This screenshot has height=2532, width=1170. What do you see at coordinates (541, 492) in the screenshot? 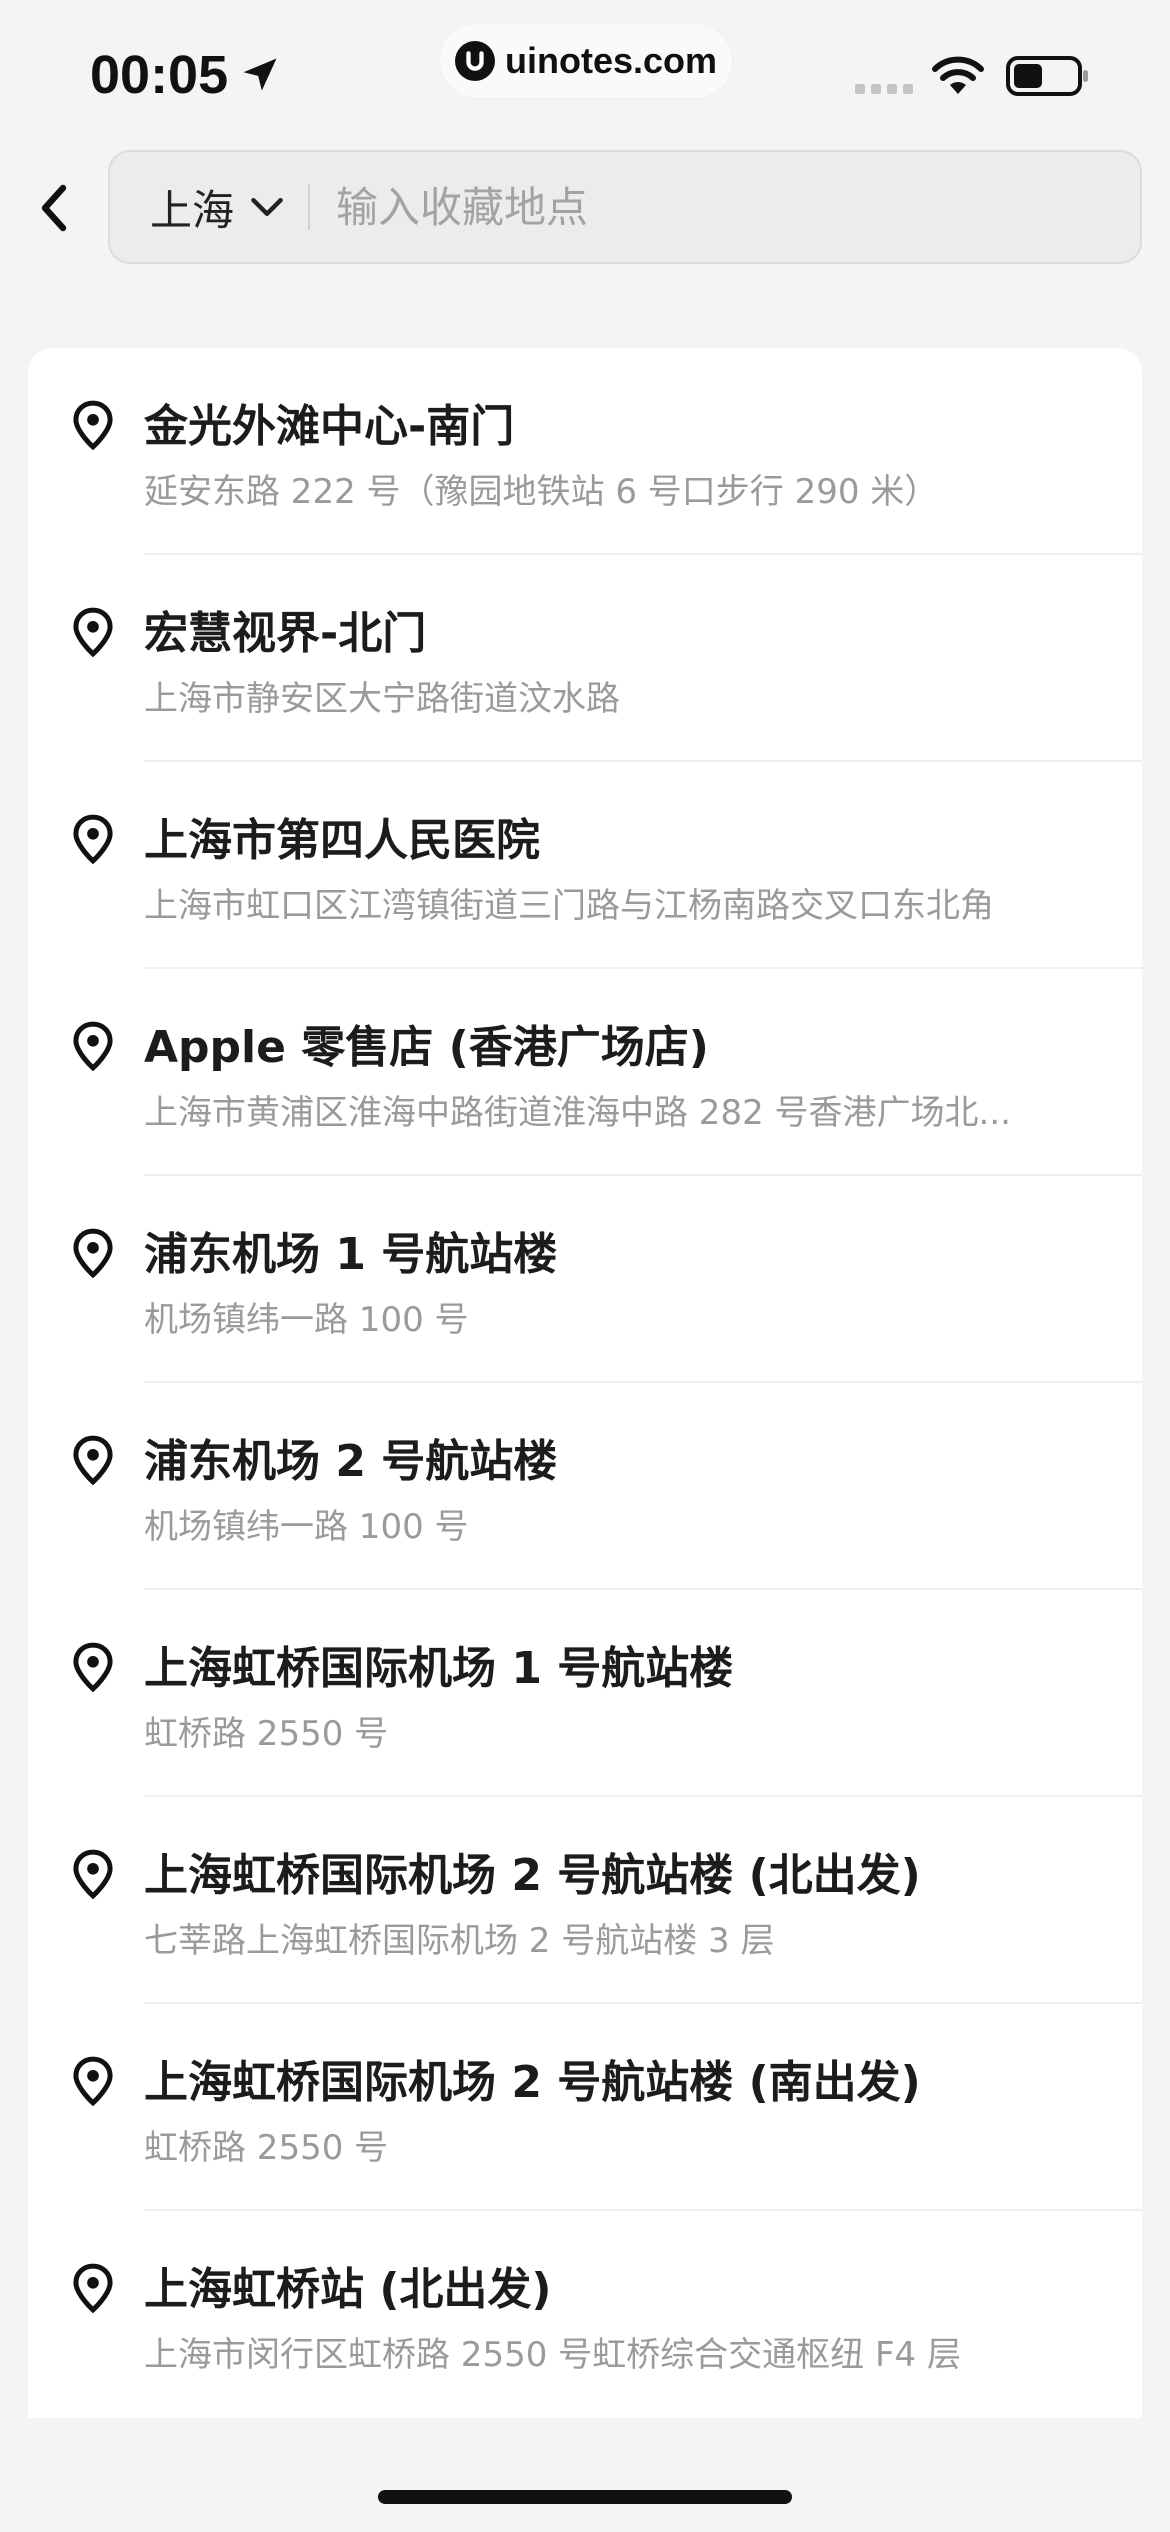
I see `item-address: 延安东路 222 号（豫园地铁站 6 号口步行 290 米）` at bounding box center [541, 492].